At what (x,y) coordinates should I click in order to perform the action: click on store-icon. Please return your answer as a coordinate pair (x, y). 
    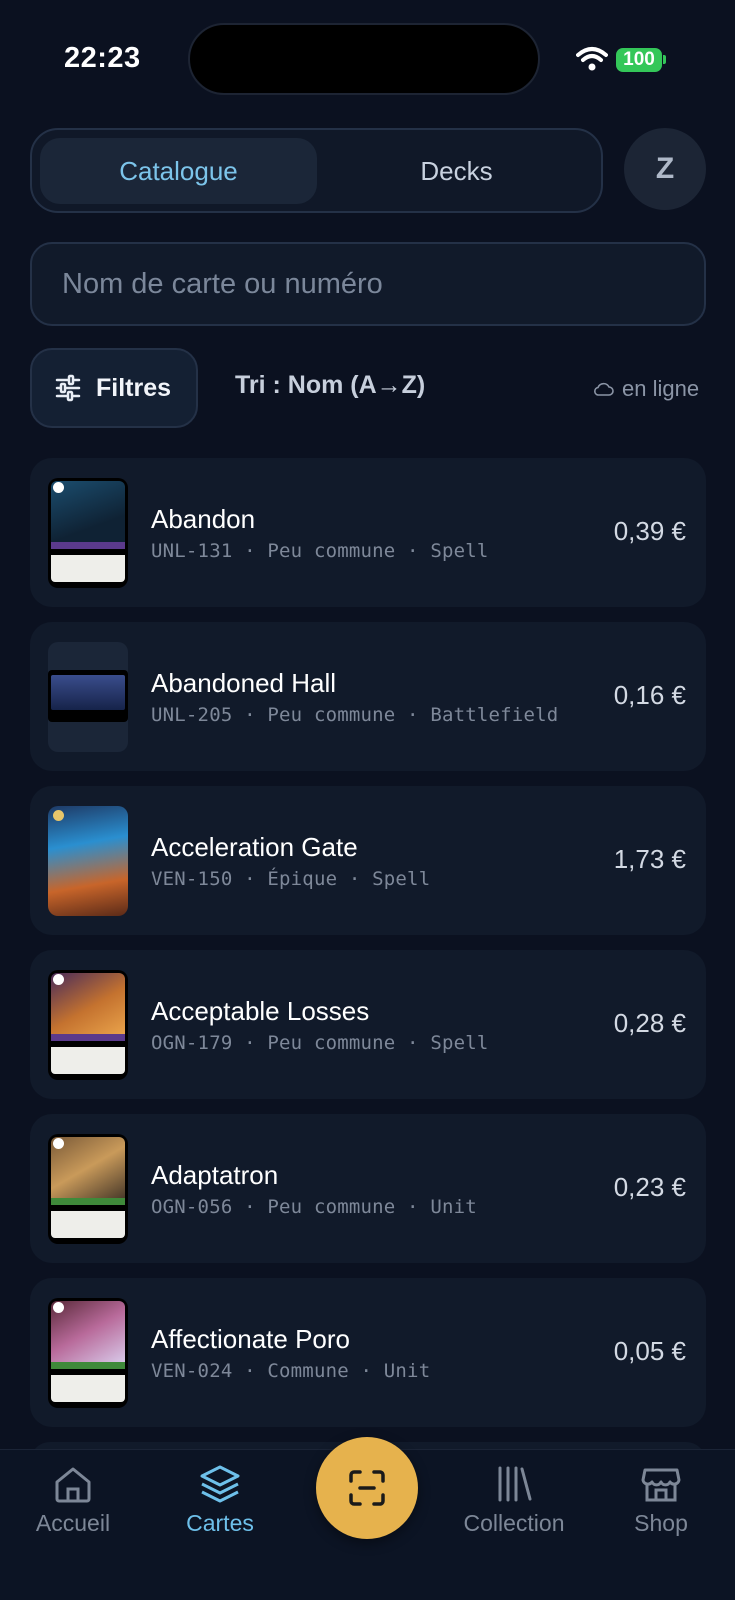
    Looking at the image, I should click on (661, 1485).